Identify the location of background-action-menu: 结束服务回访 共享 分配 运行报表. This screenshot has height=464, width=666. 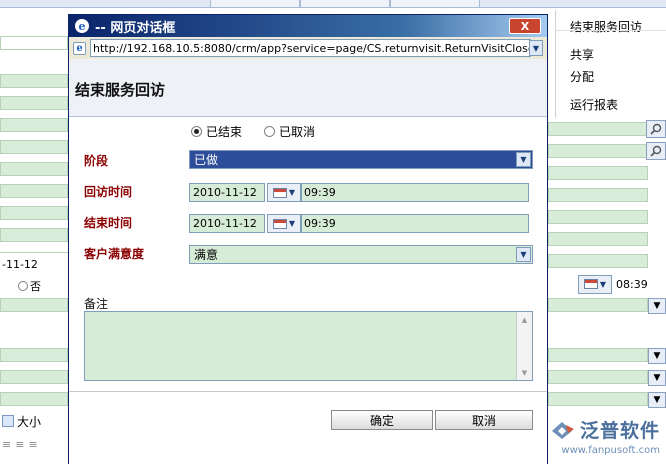
(610, 64).